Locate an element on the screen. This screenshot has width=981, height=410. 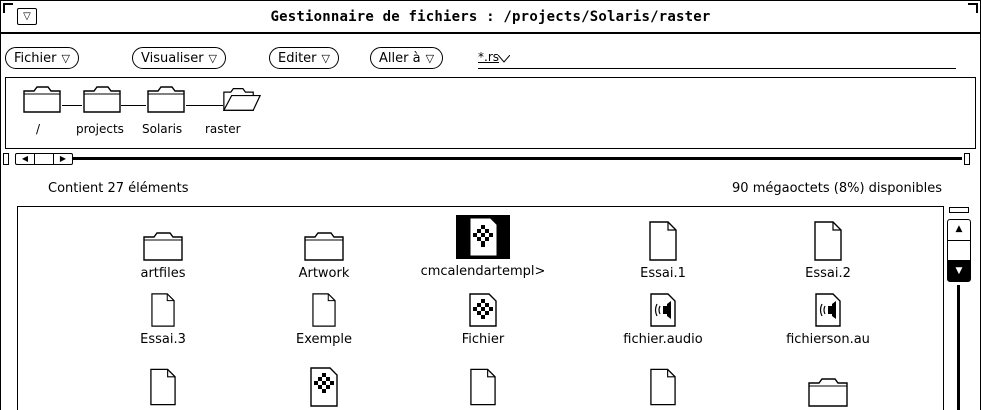
menu-label: Aller à is located at coordinates (400, 58).